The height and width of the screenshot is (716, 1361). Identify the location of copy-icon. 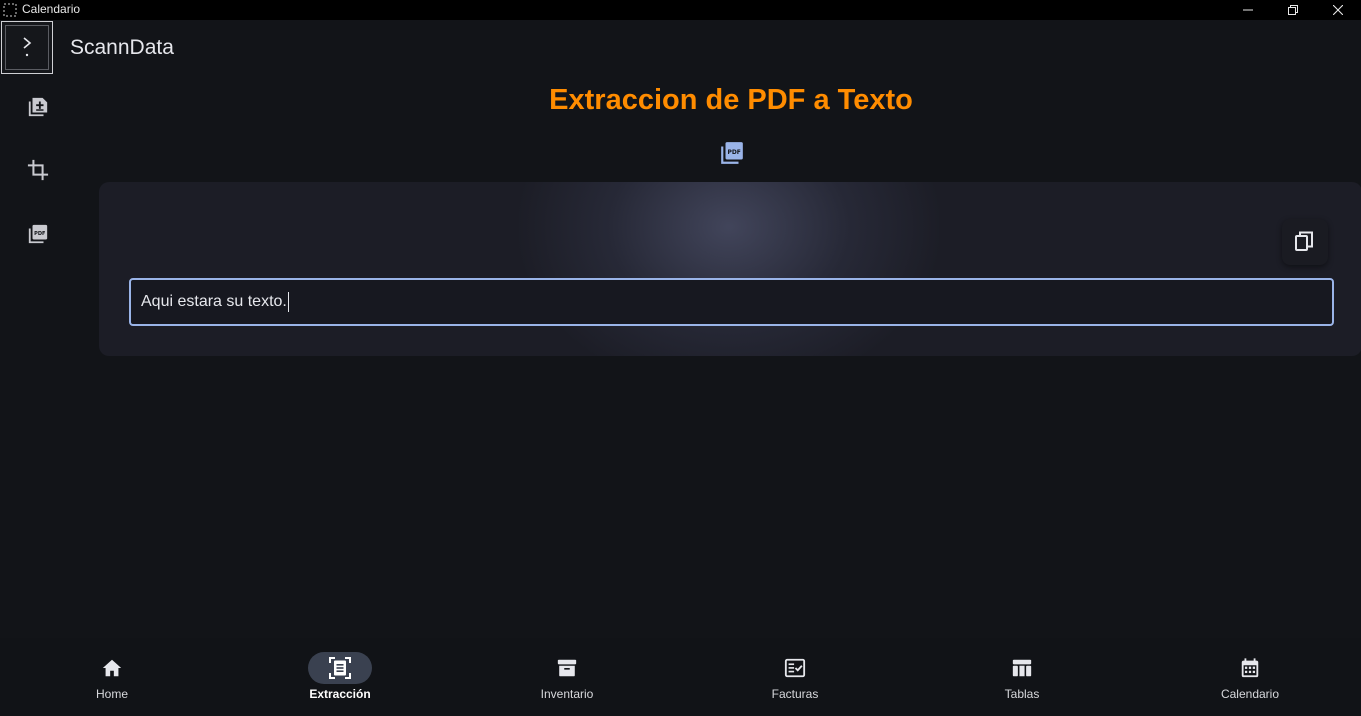
(1304, 241).